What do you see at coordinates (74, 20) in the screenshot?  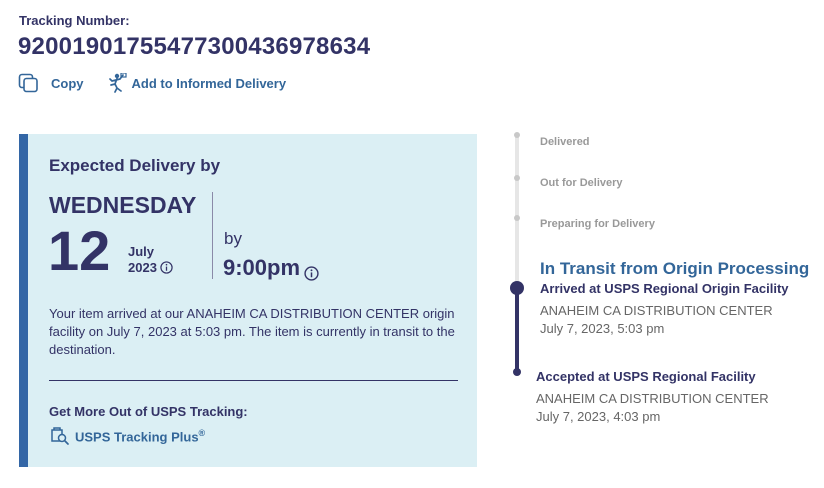 I see `tracking-label: Tracking Number:` at bounding box center [74, 20].